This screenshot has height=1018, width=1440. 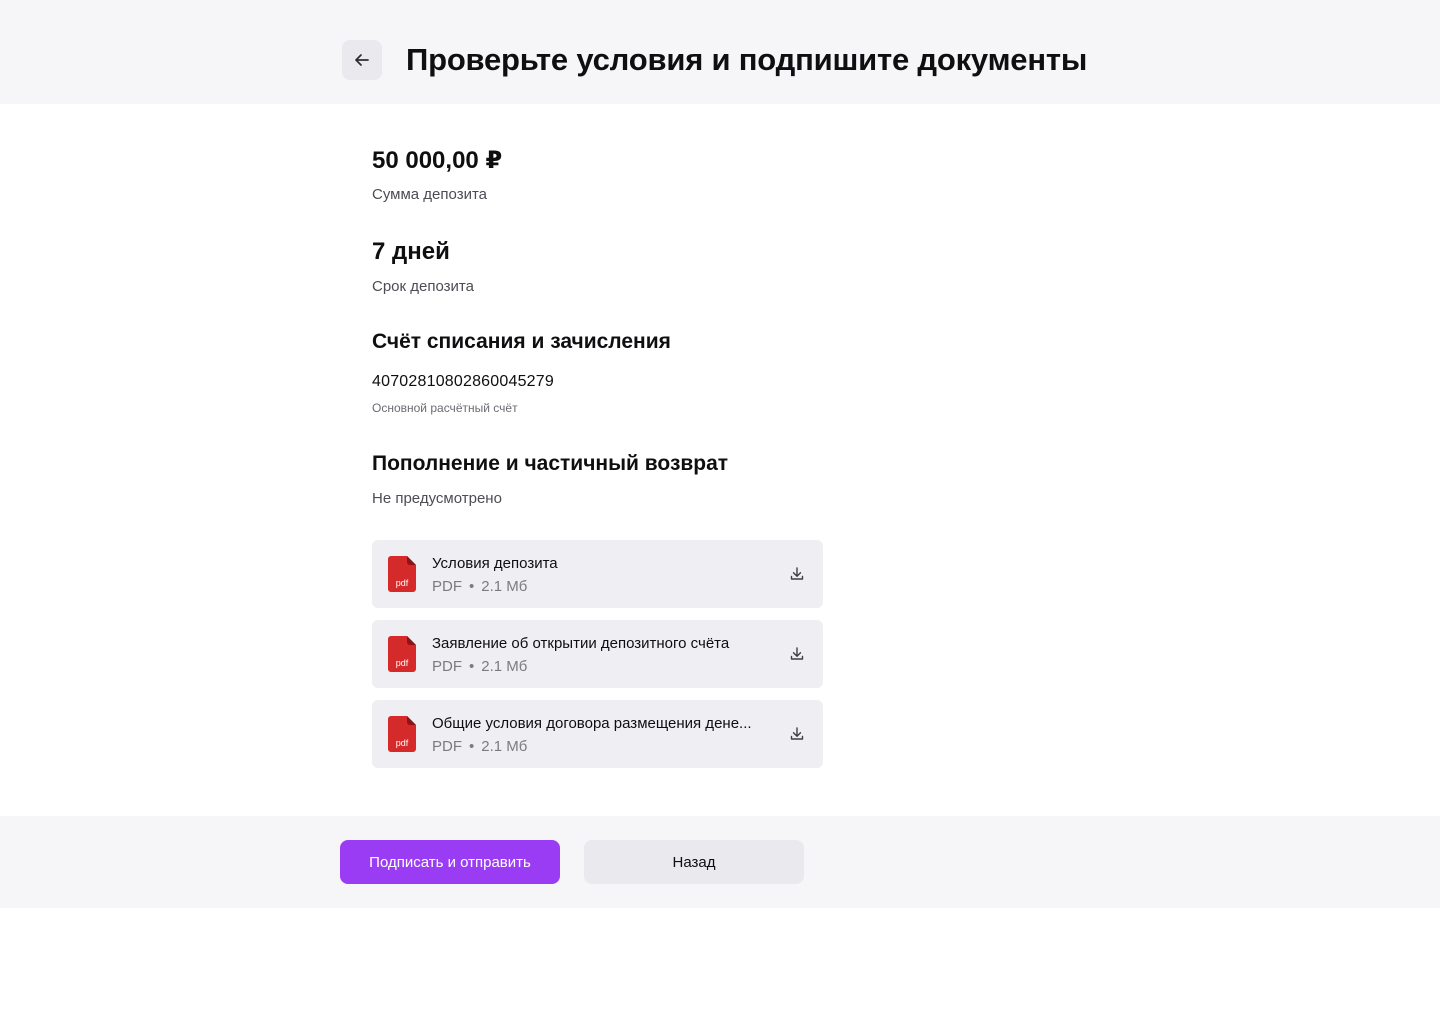 What do you see at coordinates (429, 194) in the screenshot?
I see `deposit-amount-label: Сумма депозита` at bounding box center [429, 194].